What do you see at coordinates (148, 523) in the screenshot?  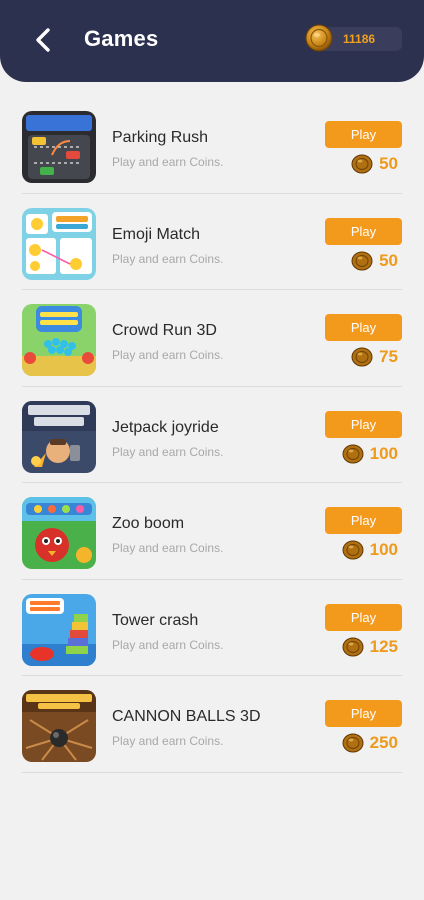 I see `game-name: Zoo boom` at bounding box center [148, 523].